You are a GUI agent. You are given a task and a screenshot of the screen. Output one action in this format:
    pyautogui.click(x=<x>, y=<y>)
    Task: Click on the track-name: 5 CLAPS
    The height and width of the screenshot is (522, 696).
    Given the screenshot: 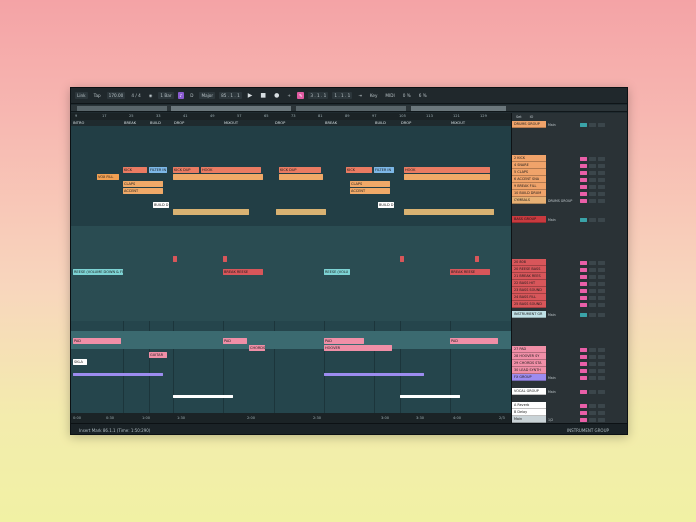 What is the action you would take?
    pyautogui.click(x=529, y=172)
    